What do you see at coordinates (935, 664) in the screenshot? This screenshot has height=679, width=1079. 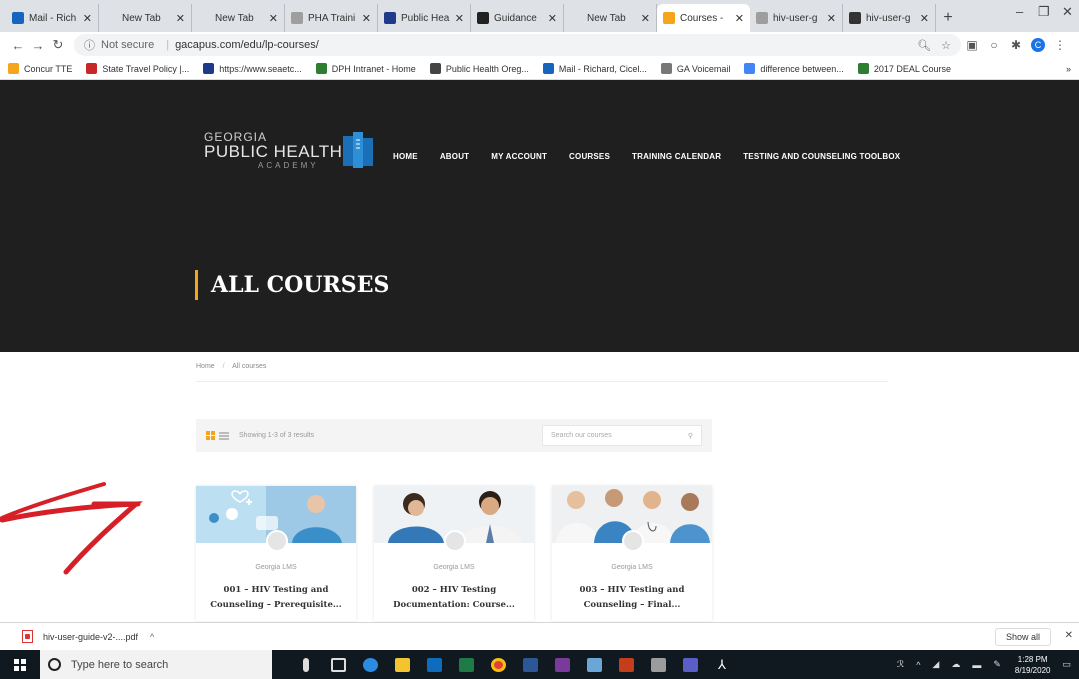 I see `network-icon: ◢` at bounding box center [935, 664].